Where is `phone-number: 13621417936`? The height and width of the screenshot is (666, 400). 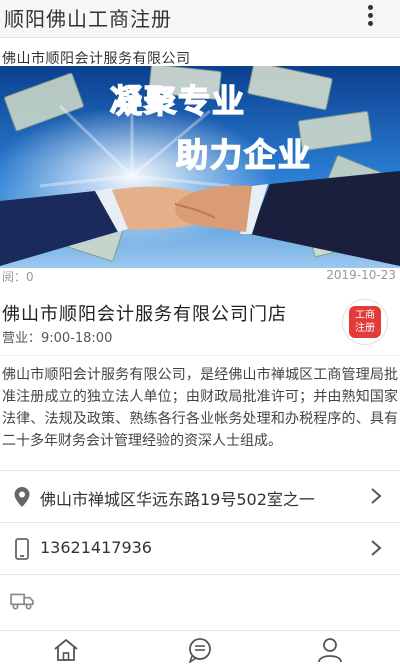 phone-number: 13621417936 is located at coordinates (96, 547).